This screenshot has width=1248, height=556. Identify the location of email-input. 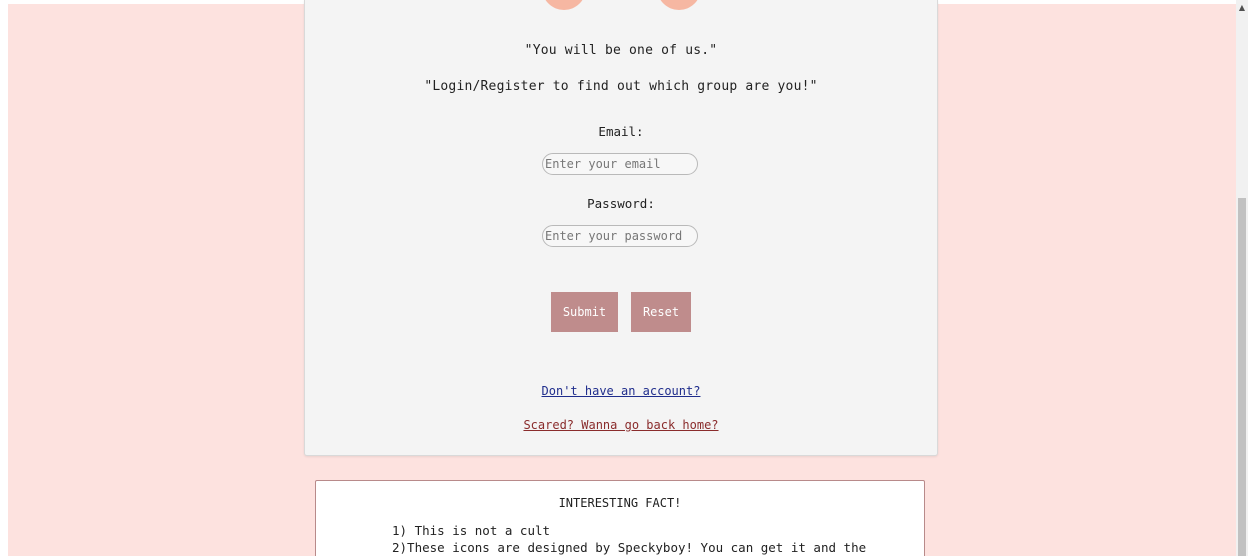
(620, 164).